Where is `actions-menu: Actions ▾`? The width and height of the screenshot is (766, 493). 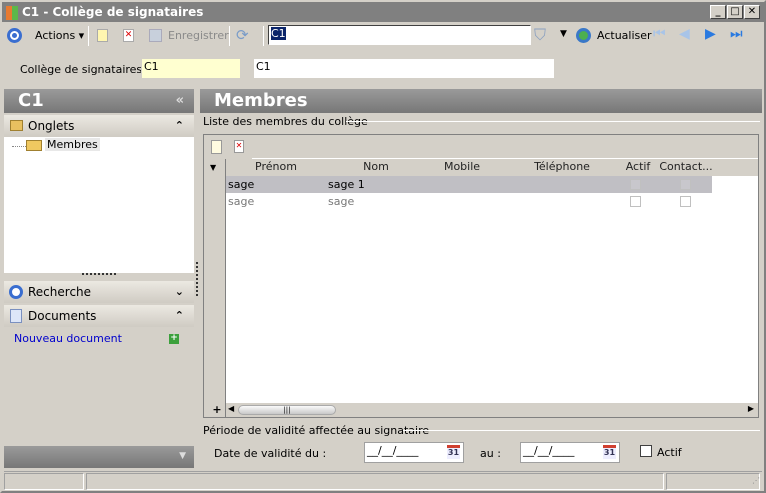
actions-menu: Actions ▾ is located at coordinates (59, 35).